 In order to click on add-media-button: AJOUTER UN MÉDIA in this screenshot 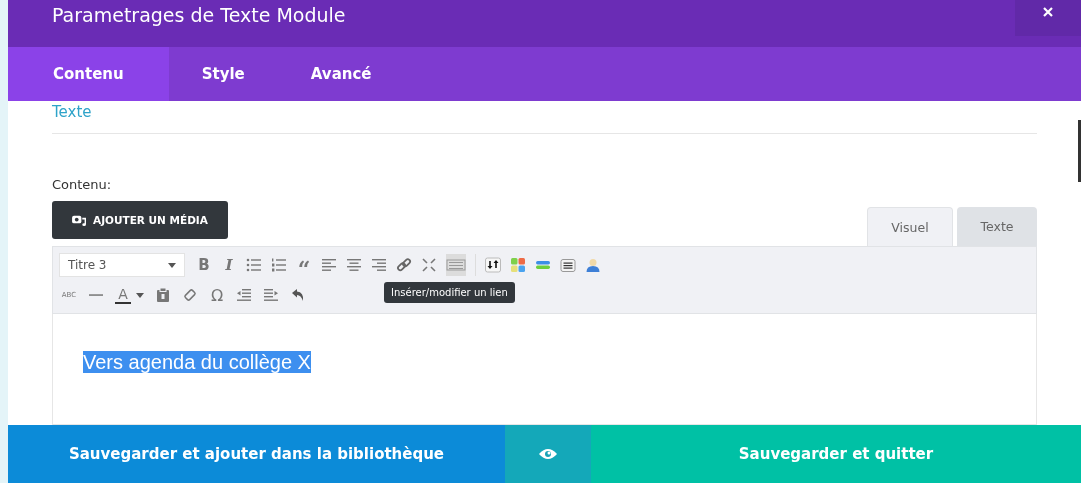, I will do `click(140, 220)`.